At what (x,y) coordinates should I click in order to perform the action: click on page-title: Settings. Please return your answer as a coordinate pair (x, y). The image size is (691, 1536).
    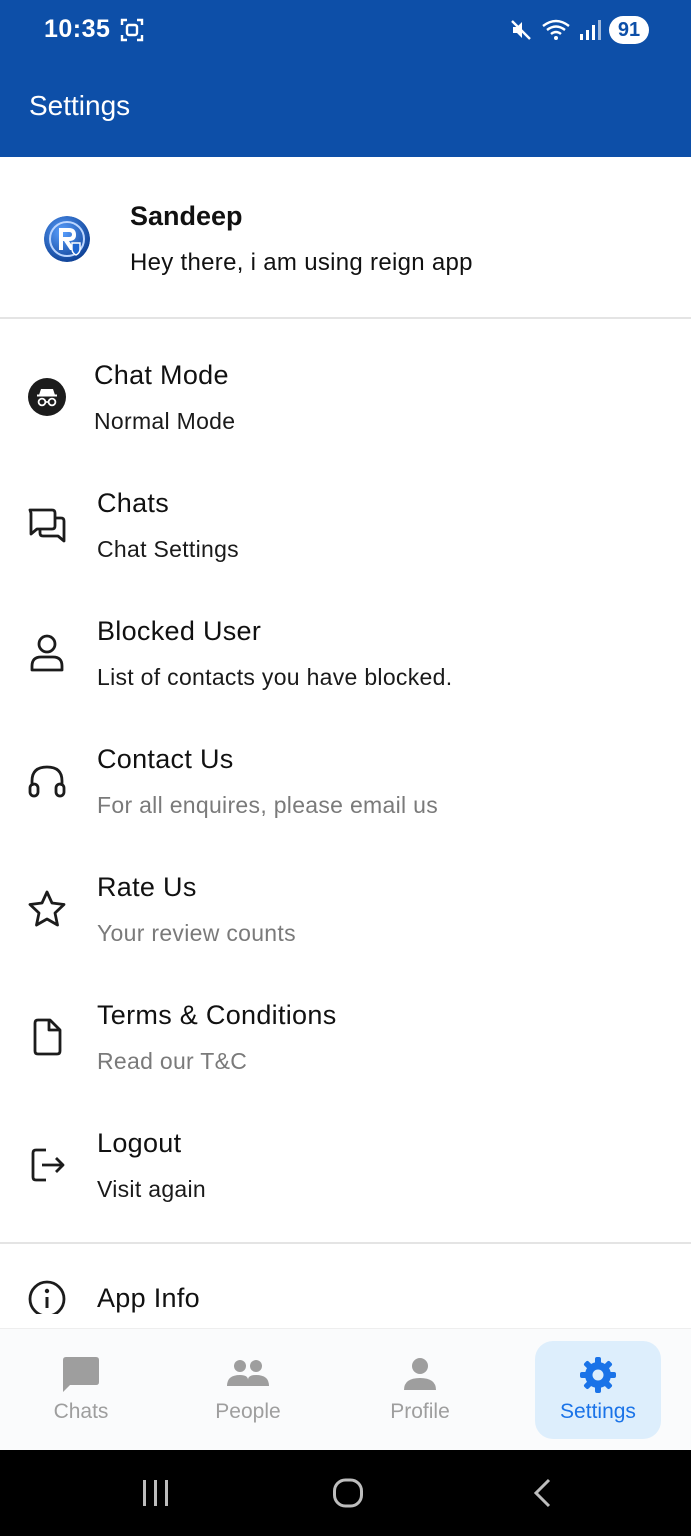
    Looking at the image, I should click on (80, 105).